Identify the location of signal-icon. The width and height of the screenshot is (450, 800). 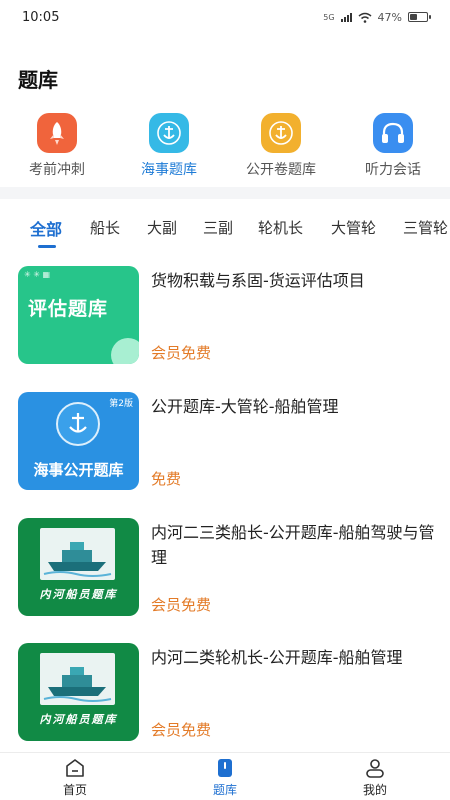
(346, 17).